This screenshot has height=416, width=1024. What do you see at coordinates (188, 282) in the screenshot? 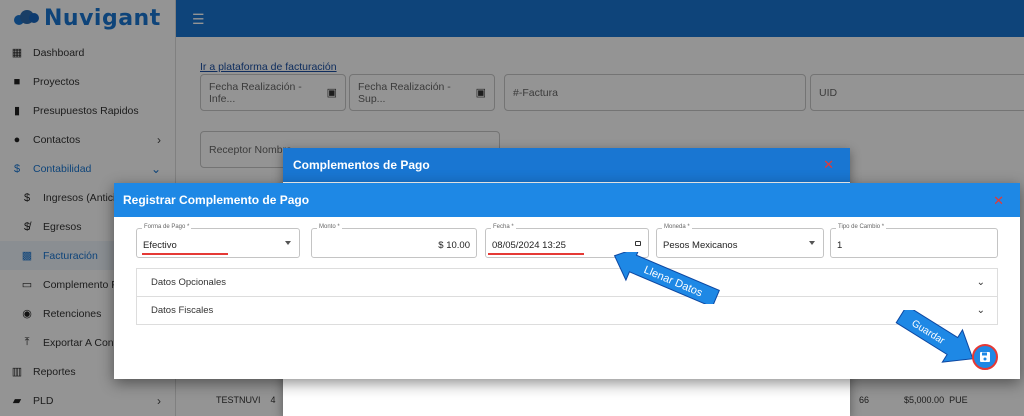
I see `accordion-label: Datos Opcionales` at bounding box center [188, 282].